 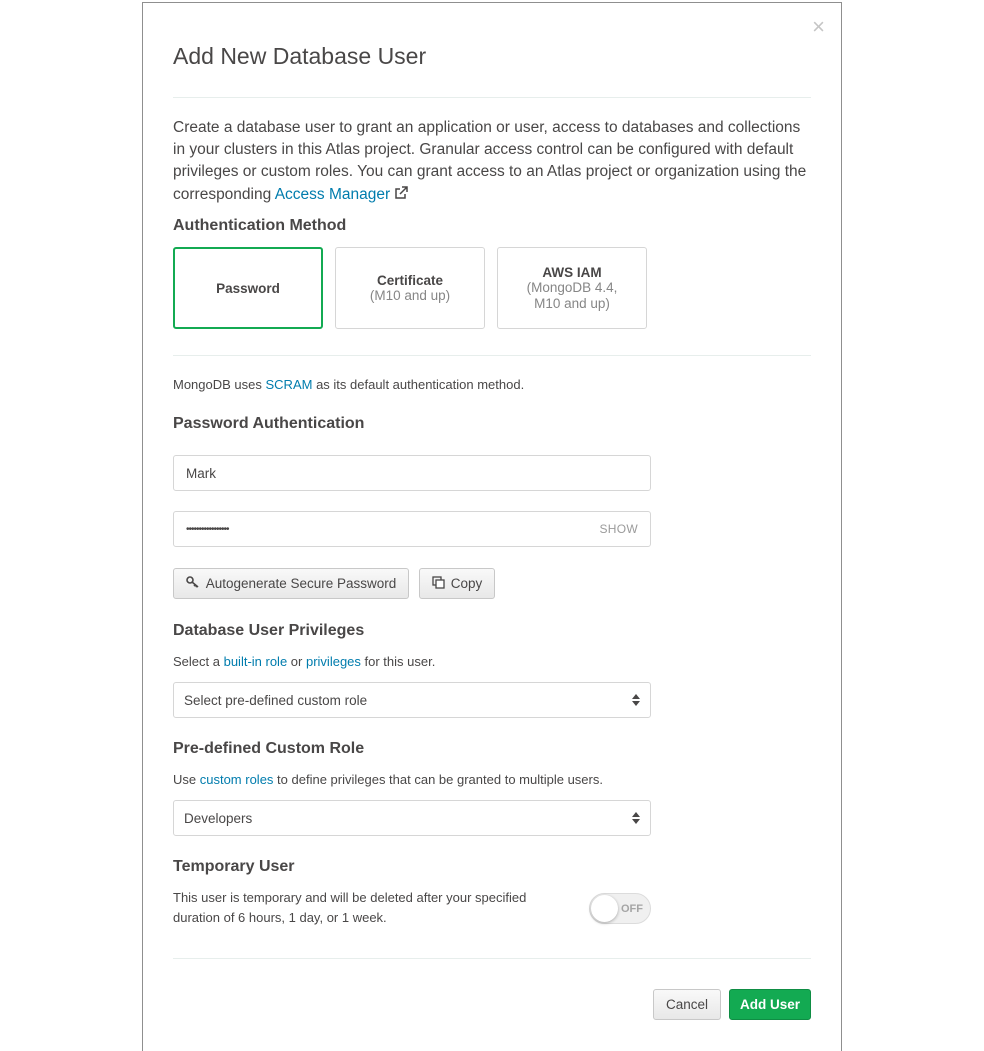 What do you see at coordinates (269, 423) in the screenshot?
I see `password-auth-label: Password Authentication` at bounding box center [269, 423].